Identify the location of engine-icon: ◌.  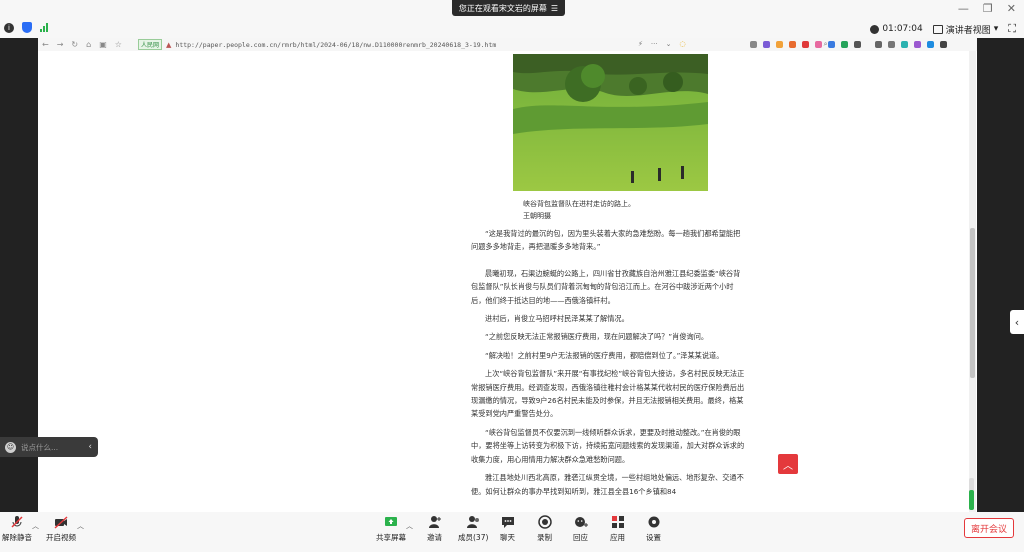
(682, 44).